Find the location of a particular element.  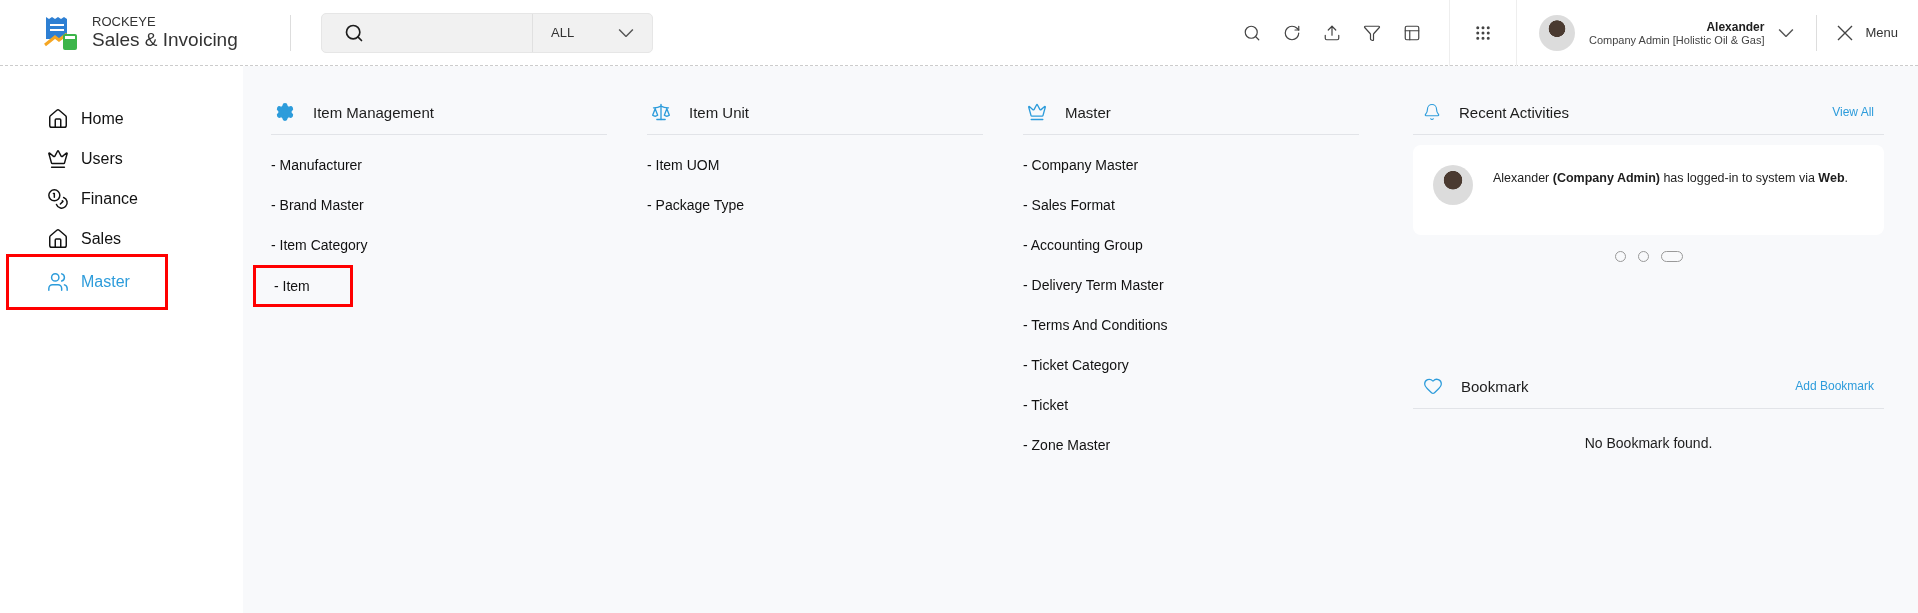

section-title: Item Management is located at coordinates (373, 112).